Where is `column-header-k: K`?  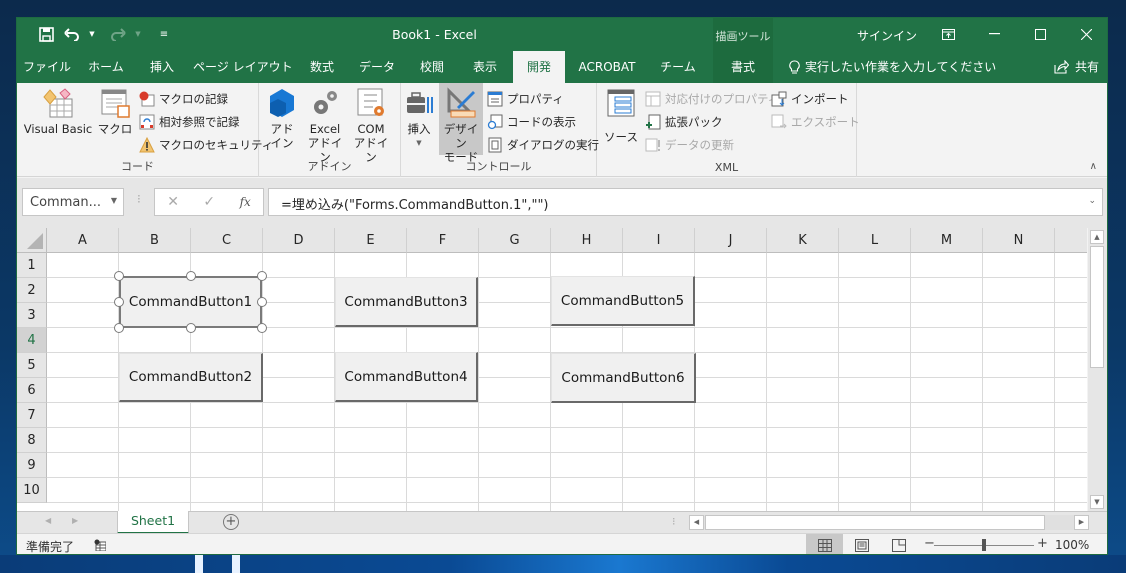
column-header-k: K is located at coordinates (803, 240).